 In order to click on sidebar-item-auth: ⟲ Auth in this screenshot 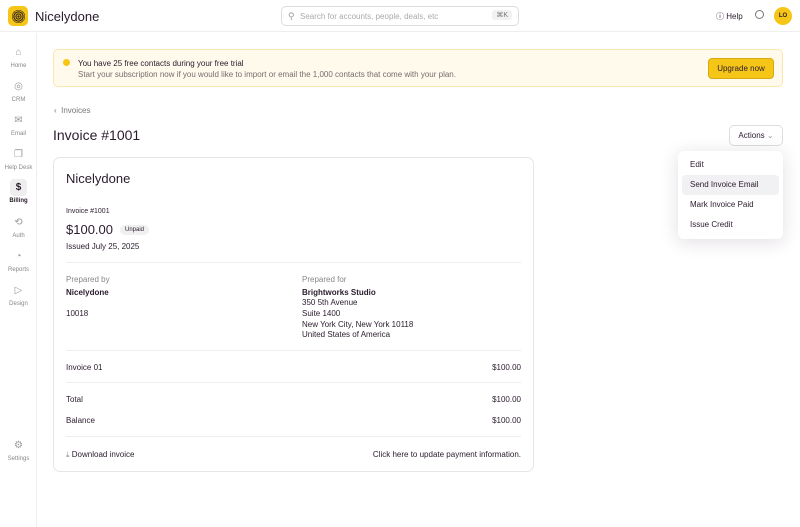, I will do `click(18, 226)`.